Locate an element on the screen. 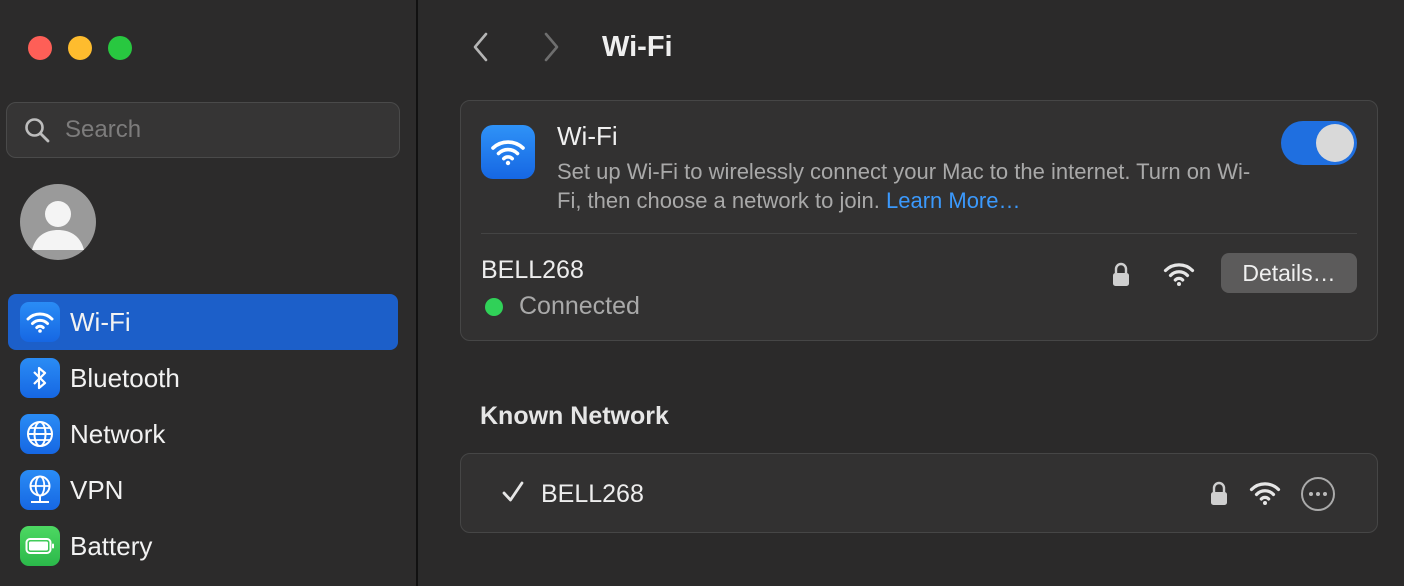 Image resolution: width=1404 pixels, height=586 pixels. sidebar-item-network: Network is located at coordinates (203, 434).